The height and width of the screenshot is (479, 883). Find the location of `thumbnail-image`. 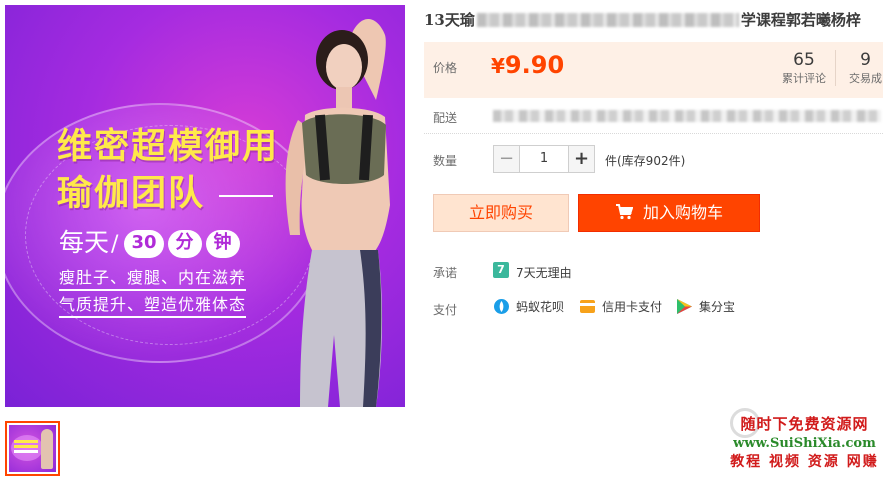

thumbnail-image is located at coordinates (32, 448).